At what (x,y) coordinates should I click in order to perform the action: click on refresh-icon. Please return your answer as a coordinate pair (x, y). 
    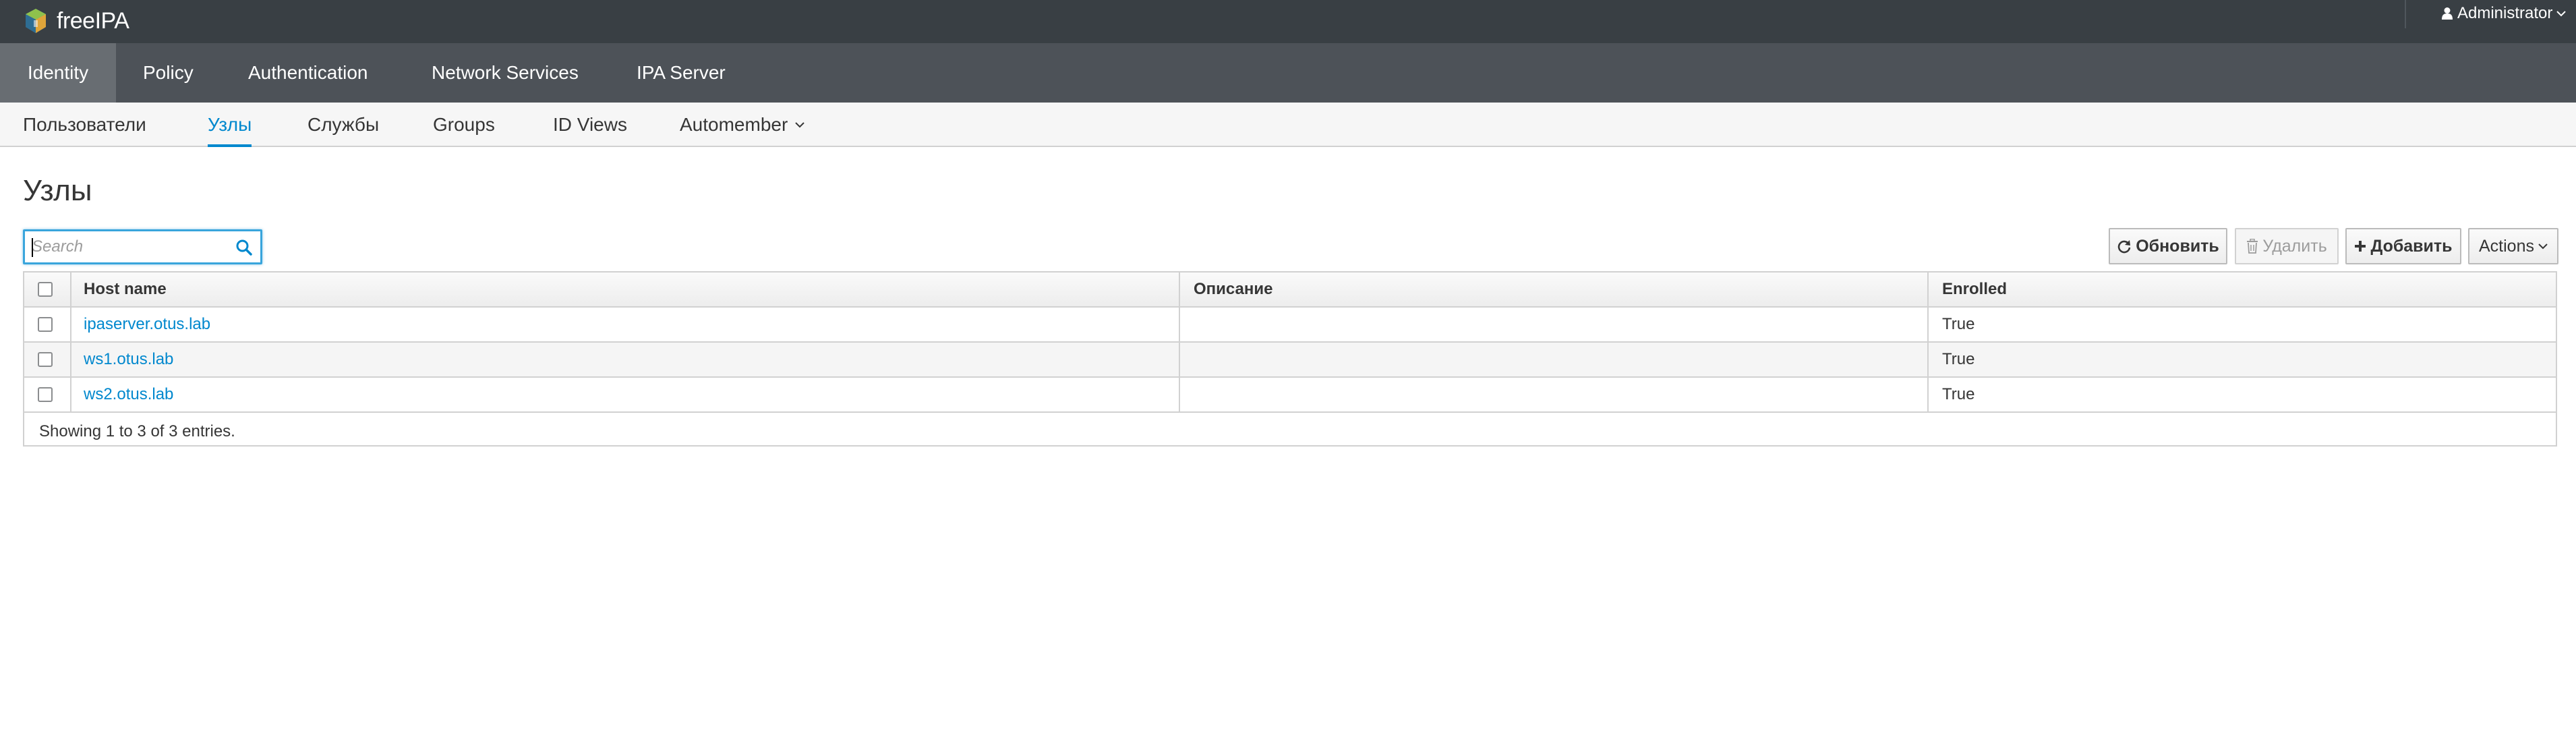
    Looking at the image, I should click on (2124, 246).